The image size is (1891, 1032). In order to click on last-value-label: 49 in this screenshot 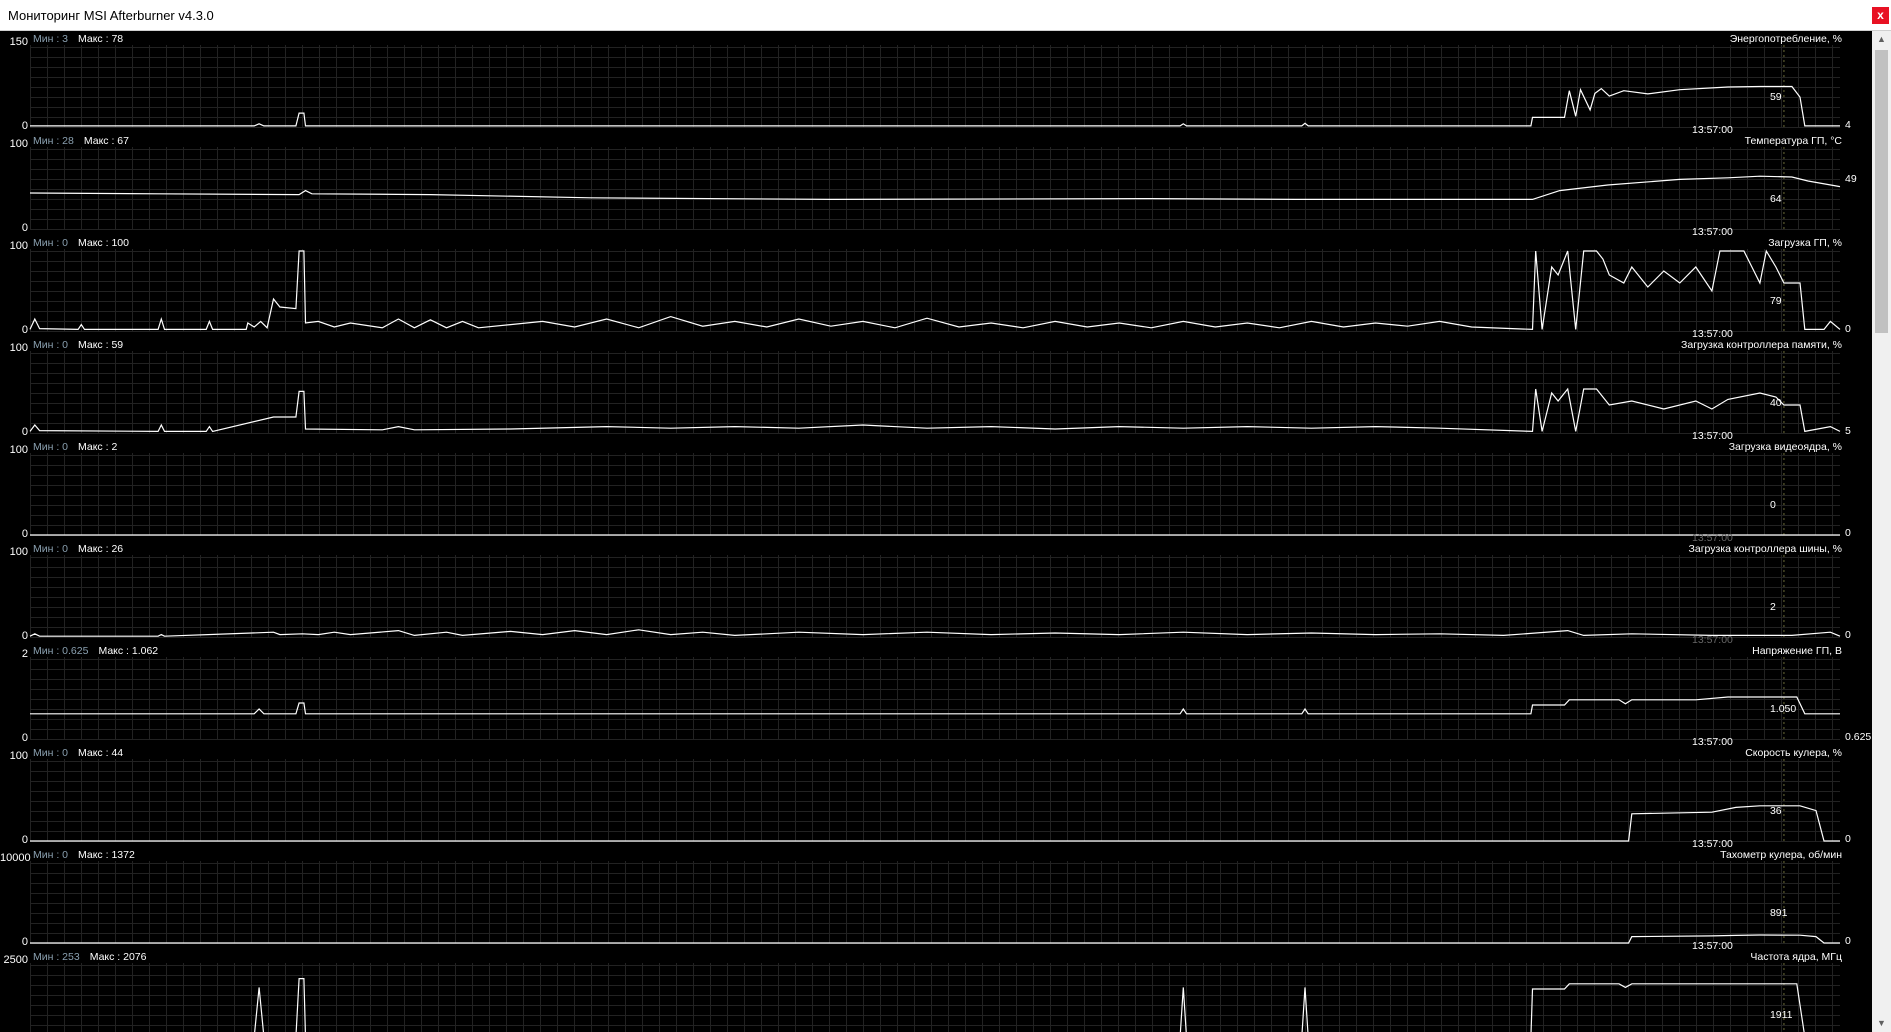, I will do `click(1851, 179)`.